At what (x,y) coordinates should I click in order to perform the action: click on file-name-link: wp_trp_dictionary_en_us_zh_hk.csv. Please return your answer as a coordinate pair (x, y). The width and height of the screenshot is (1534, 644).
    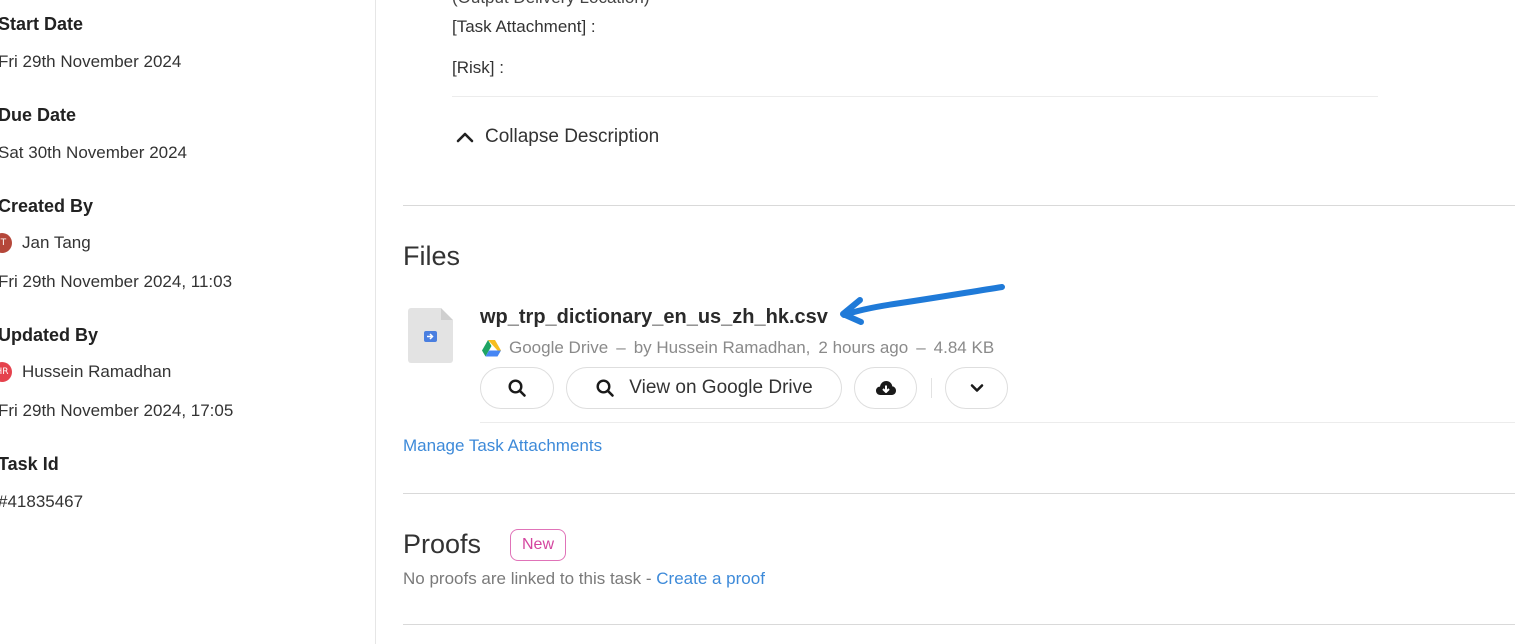
    Looking at the image, I should click on (654, 317).